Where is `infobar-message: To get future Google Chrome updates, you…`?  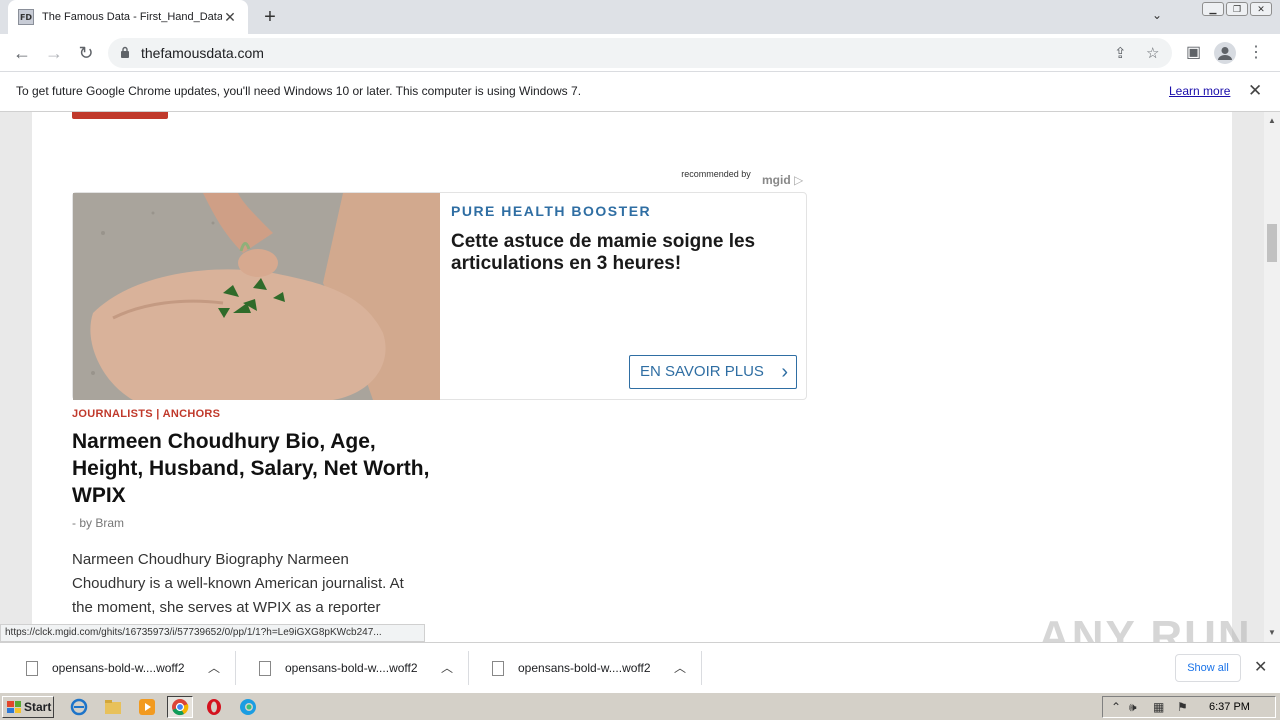
infobar-message: To get future Google Chrome updates, you… is located at coordinates (299, 91).